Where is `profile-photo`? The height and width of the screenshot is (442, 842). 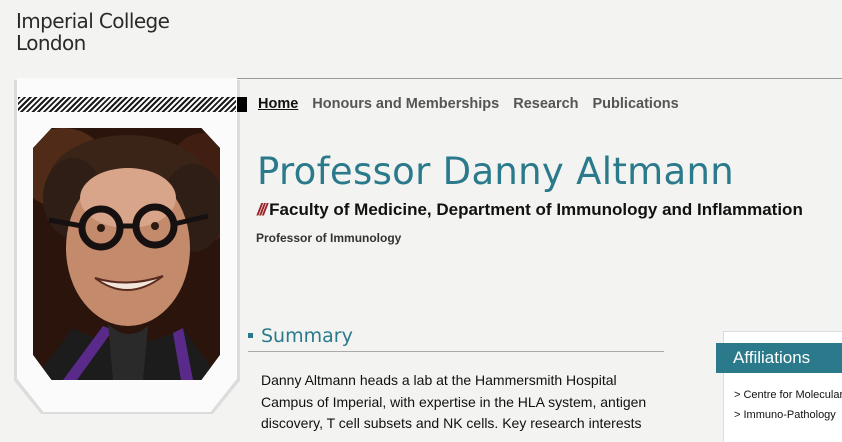 profile-photo is located at coordinates (126, 254).